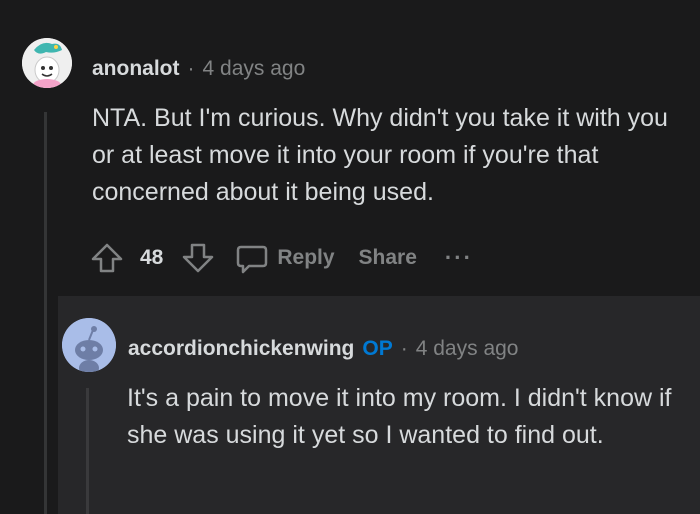  What do you see at coordinates (89, 345) in the screenshot?
I see `snoo-avatar` at bounding box center [89, 345].